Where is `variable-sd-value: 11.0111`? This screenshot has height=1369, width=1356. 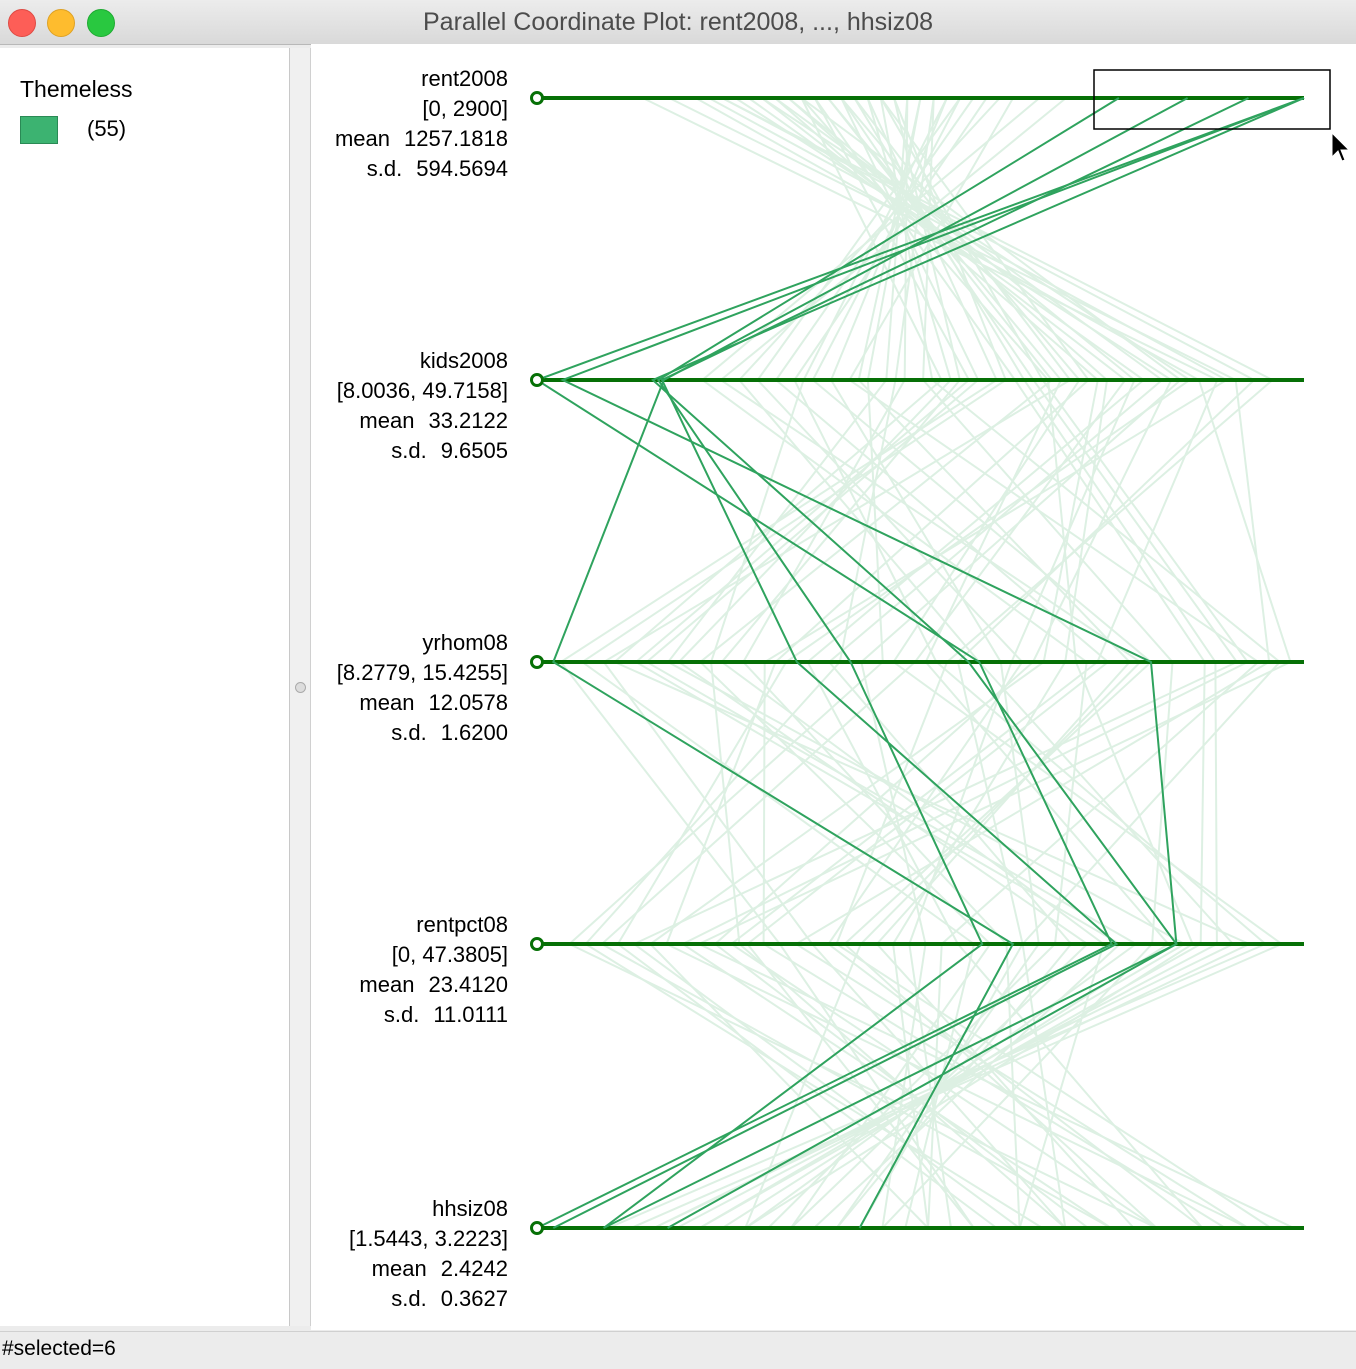
variable-sd-value: 11.0111 is located at coordinates (470, 1014).